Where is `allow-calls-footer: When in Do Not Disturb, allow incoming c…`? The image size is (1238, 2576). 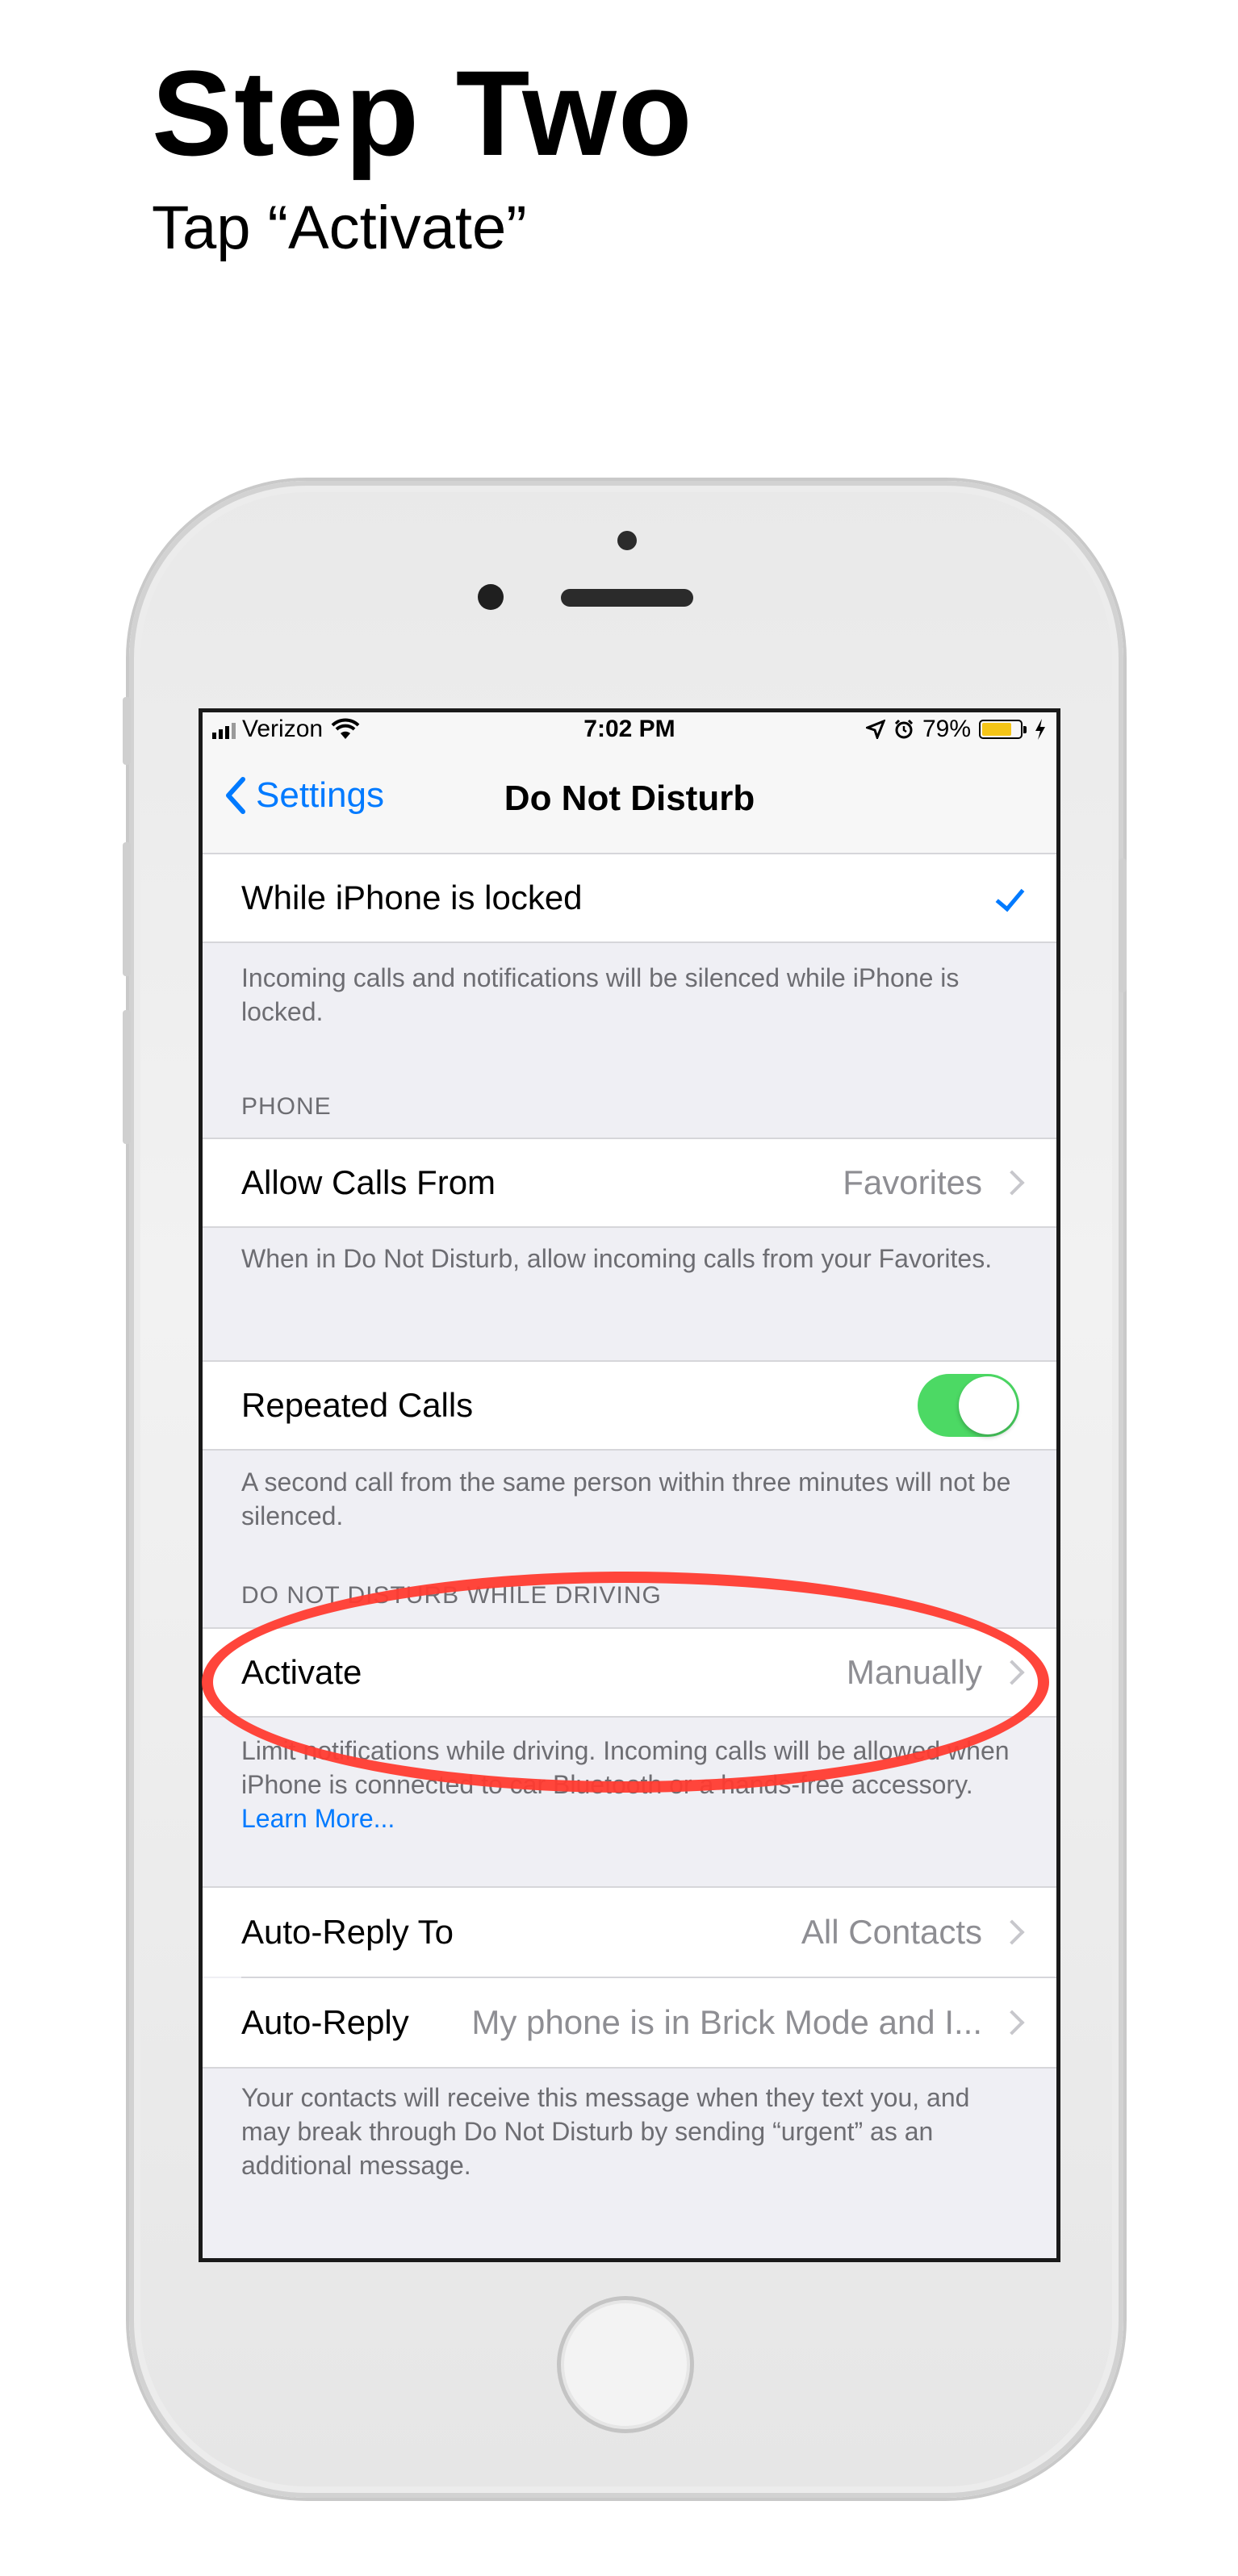 allow-calls-footer: When in Do Not Disturb, allow incoming c… is located at coordinates (617, 1259).